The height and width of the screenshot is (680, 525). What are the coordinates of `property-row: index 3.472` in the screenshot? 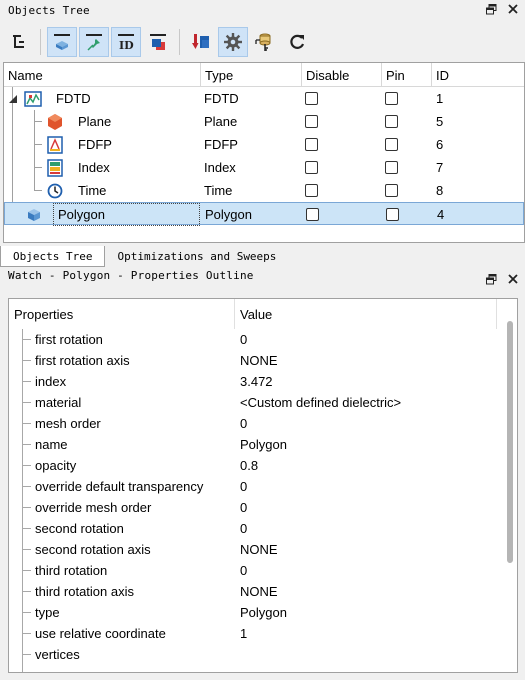 It's located at (254, 381).